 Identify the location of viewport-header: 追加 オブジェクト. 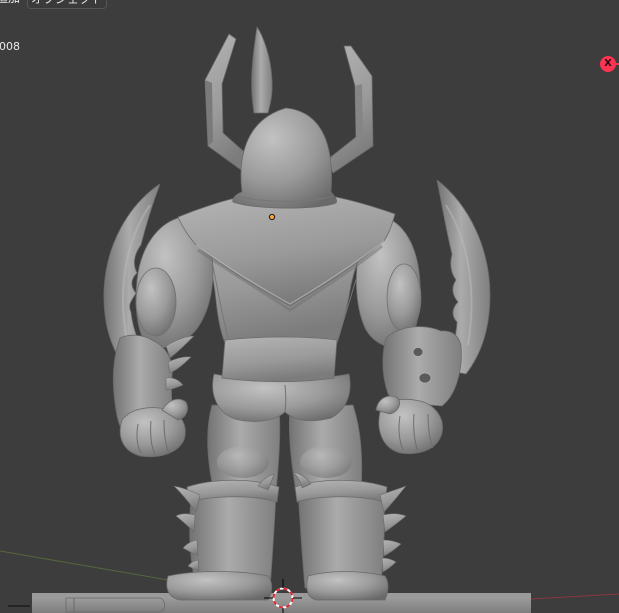
(309, 4).